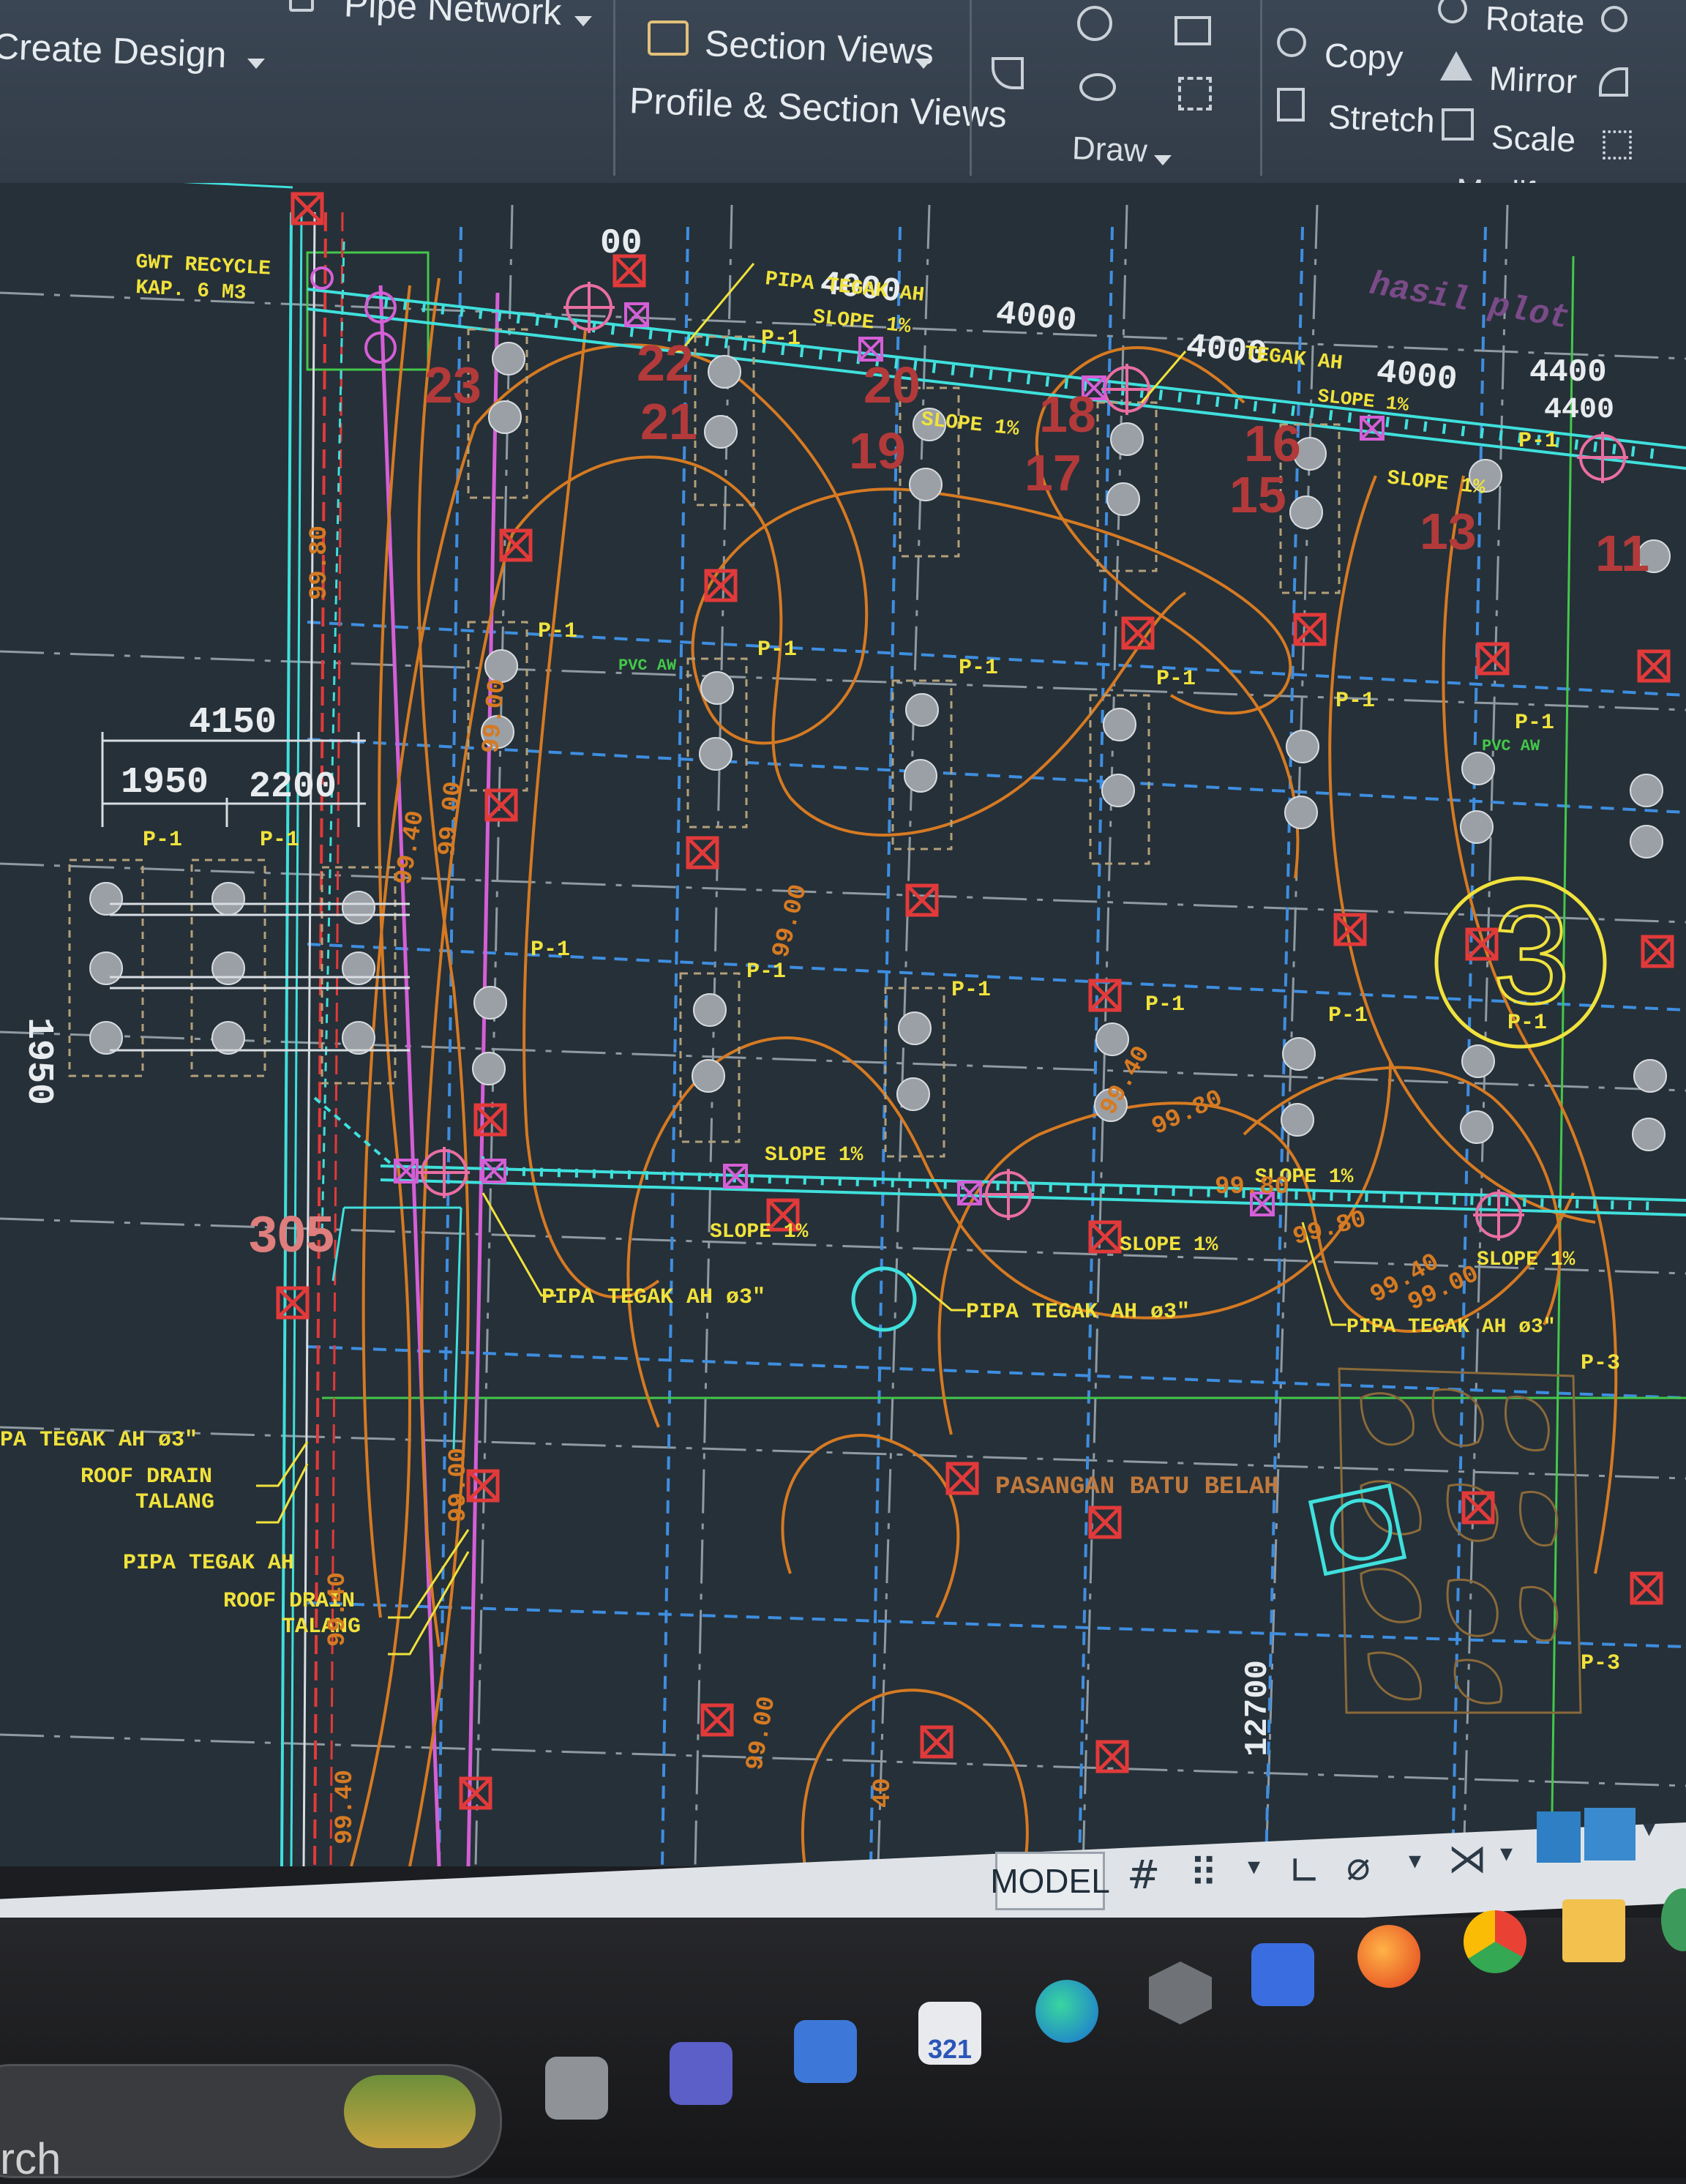  I want to click on create-design-button: Create Design, so click(114, 50).